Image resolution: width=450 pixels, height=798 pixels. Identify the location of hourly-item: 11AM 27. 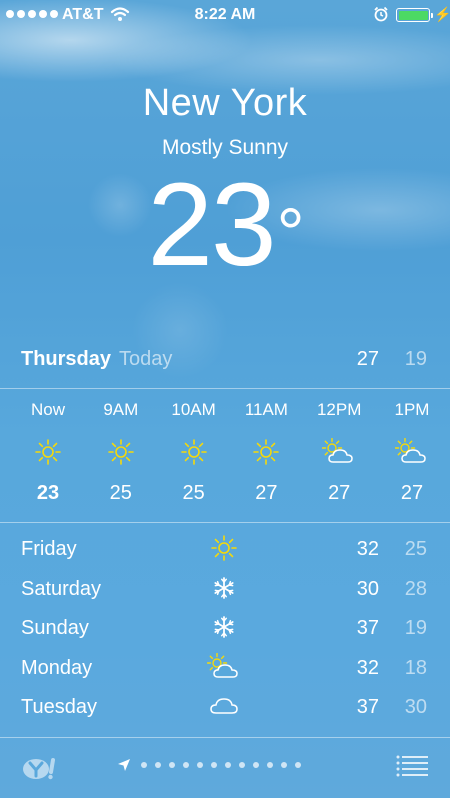
(266, 452).